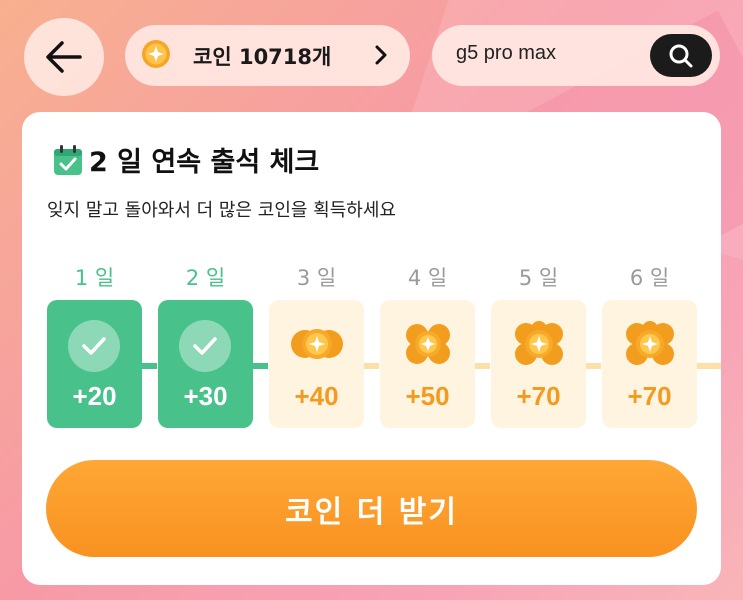  I want to click on calendar-check-icon, so click(68, 159).